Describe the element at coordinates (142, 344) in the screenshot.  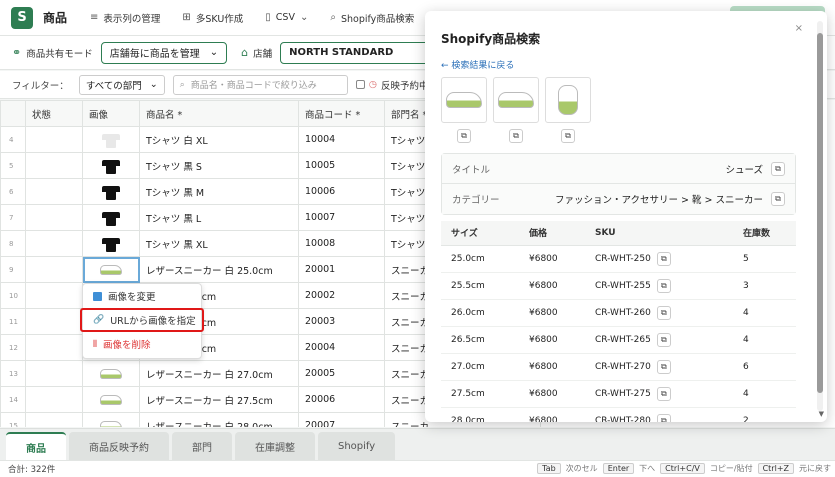
I see `menu-item-delete-image: ⫴ 画像を削除` at that location.